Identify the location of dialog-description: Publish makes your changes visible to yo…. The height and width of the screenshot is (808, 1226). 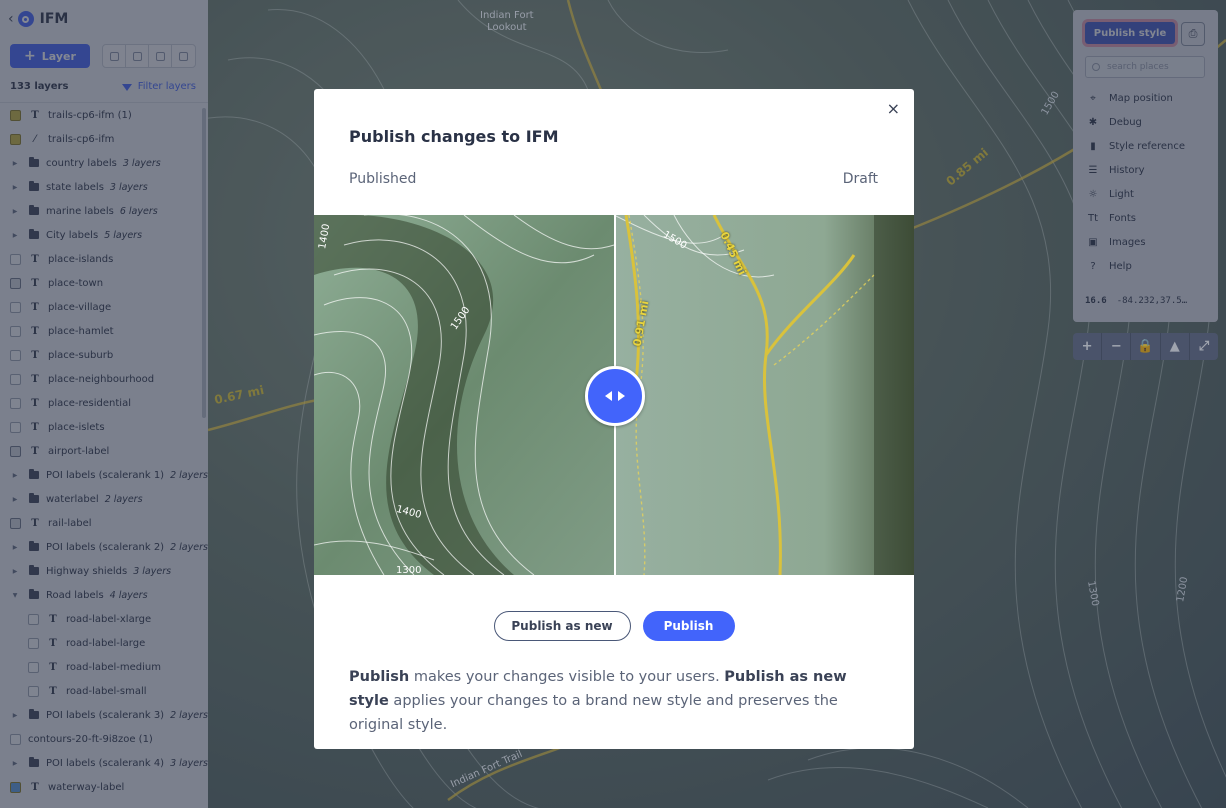
(619, 701).